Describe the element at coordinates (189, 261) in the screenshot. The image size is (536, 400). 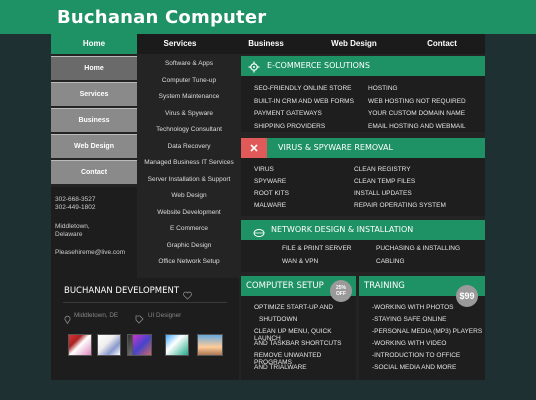
I see `service-link: Office Network Setup` at that location.